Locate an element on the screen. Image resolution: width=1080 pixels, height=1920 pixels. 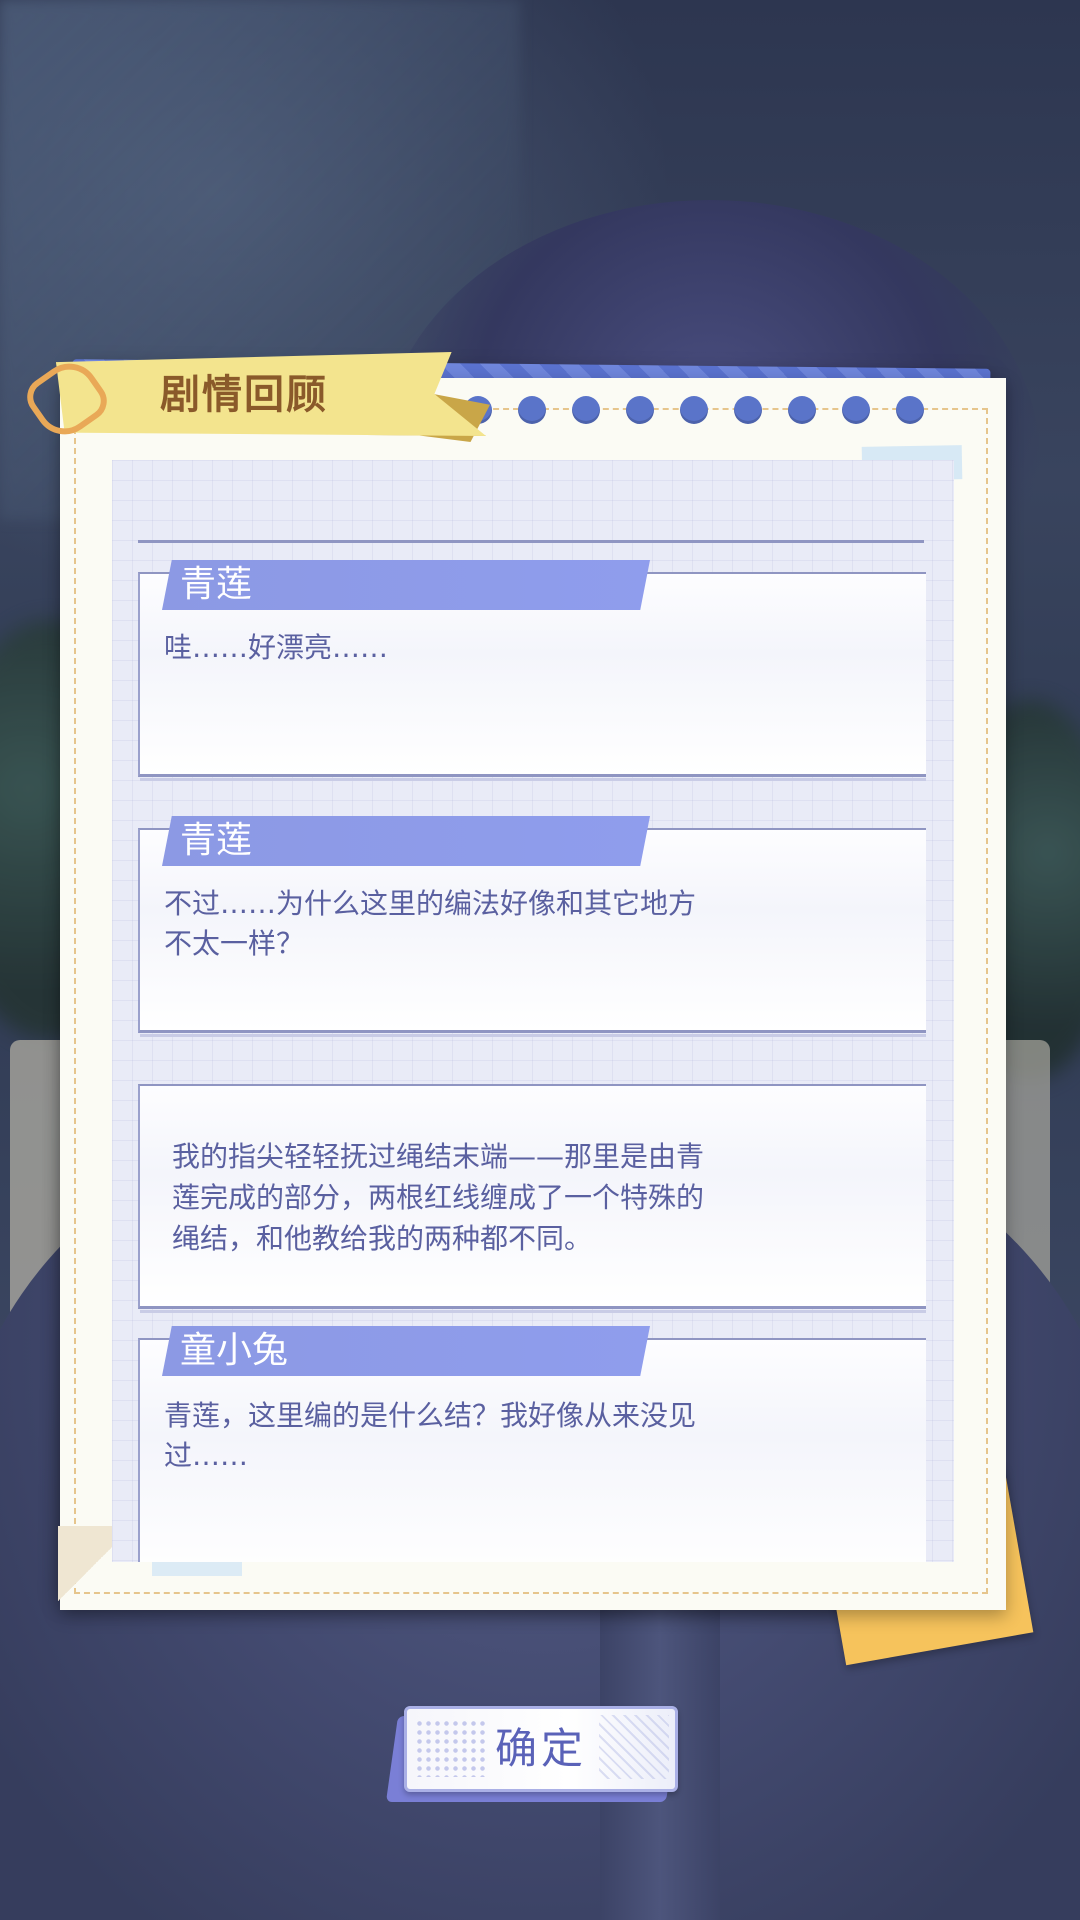
dialogue-text: 不过……为什么这里的编法好像和其它地方 不太一样？ is located at coordinates (430, 923).